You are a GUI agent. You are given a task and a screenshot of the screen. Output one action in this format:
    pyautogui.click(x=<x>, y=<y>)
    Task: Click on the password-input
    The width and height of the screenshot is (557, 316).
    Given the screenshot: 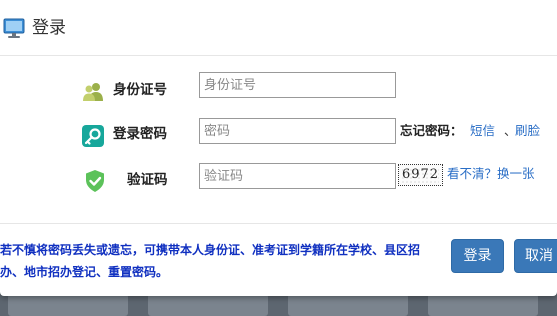 What is the action you would take?
    pyautogui.click(x=297, y=131)
    